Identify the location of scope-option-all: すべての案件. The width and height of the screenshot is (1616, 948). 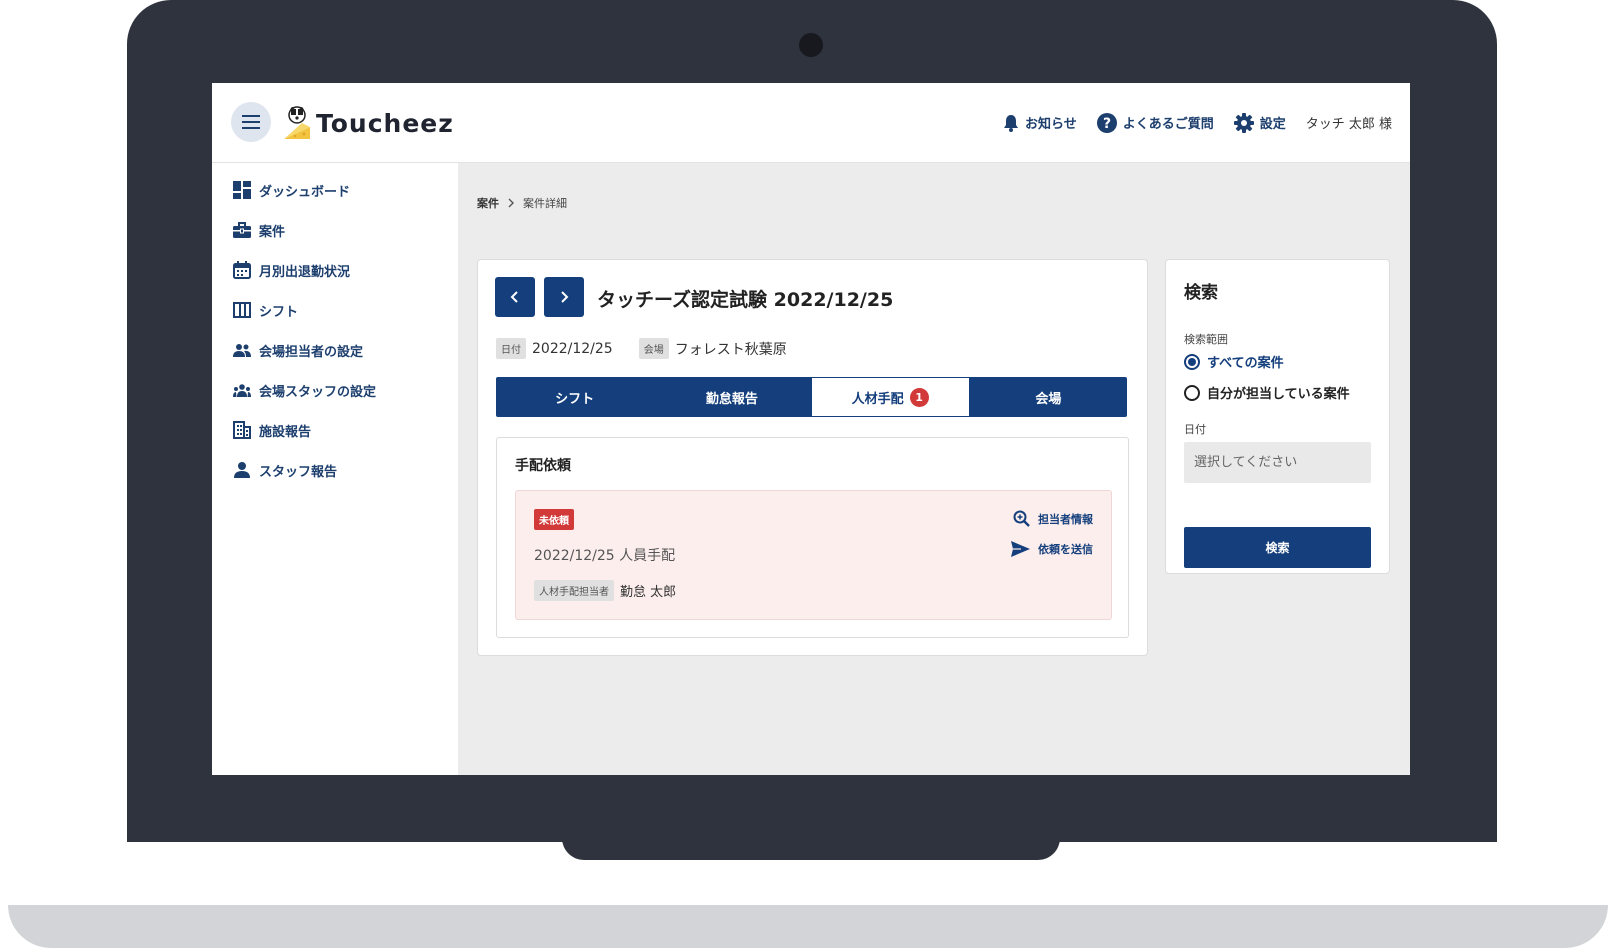
(1234, 361).